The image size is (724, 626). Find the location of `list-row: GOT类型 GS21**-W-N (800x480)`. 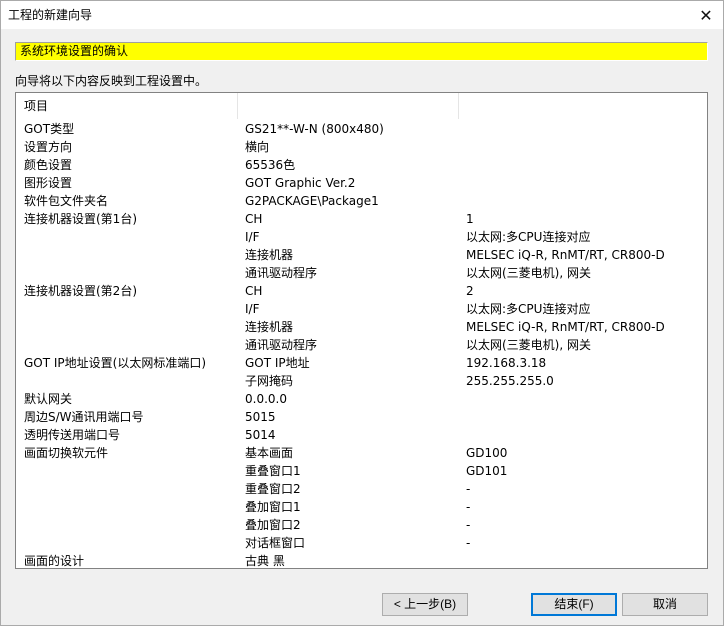

list-row: GOT类型 GS21**-W-N (800x480) is located at coordinates (361, 129).